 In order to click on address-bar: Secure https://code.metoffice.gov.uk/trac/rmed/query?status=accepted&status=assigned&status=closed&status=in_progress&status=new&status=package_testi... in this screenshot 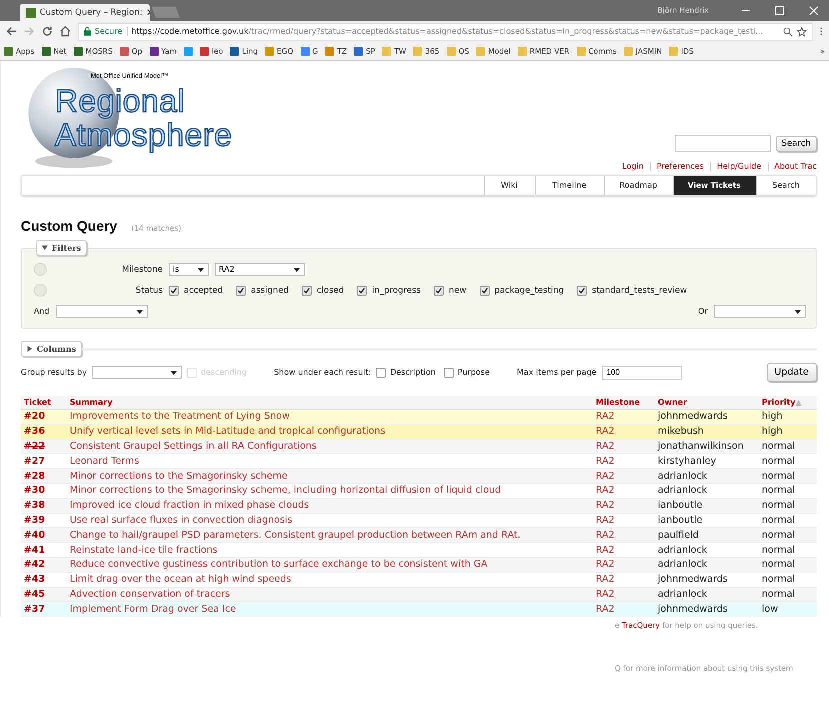, I will do `click(445, 31)`.